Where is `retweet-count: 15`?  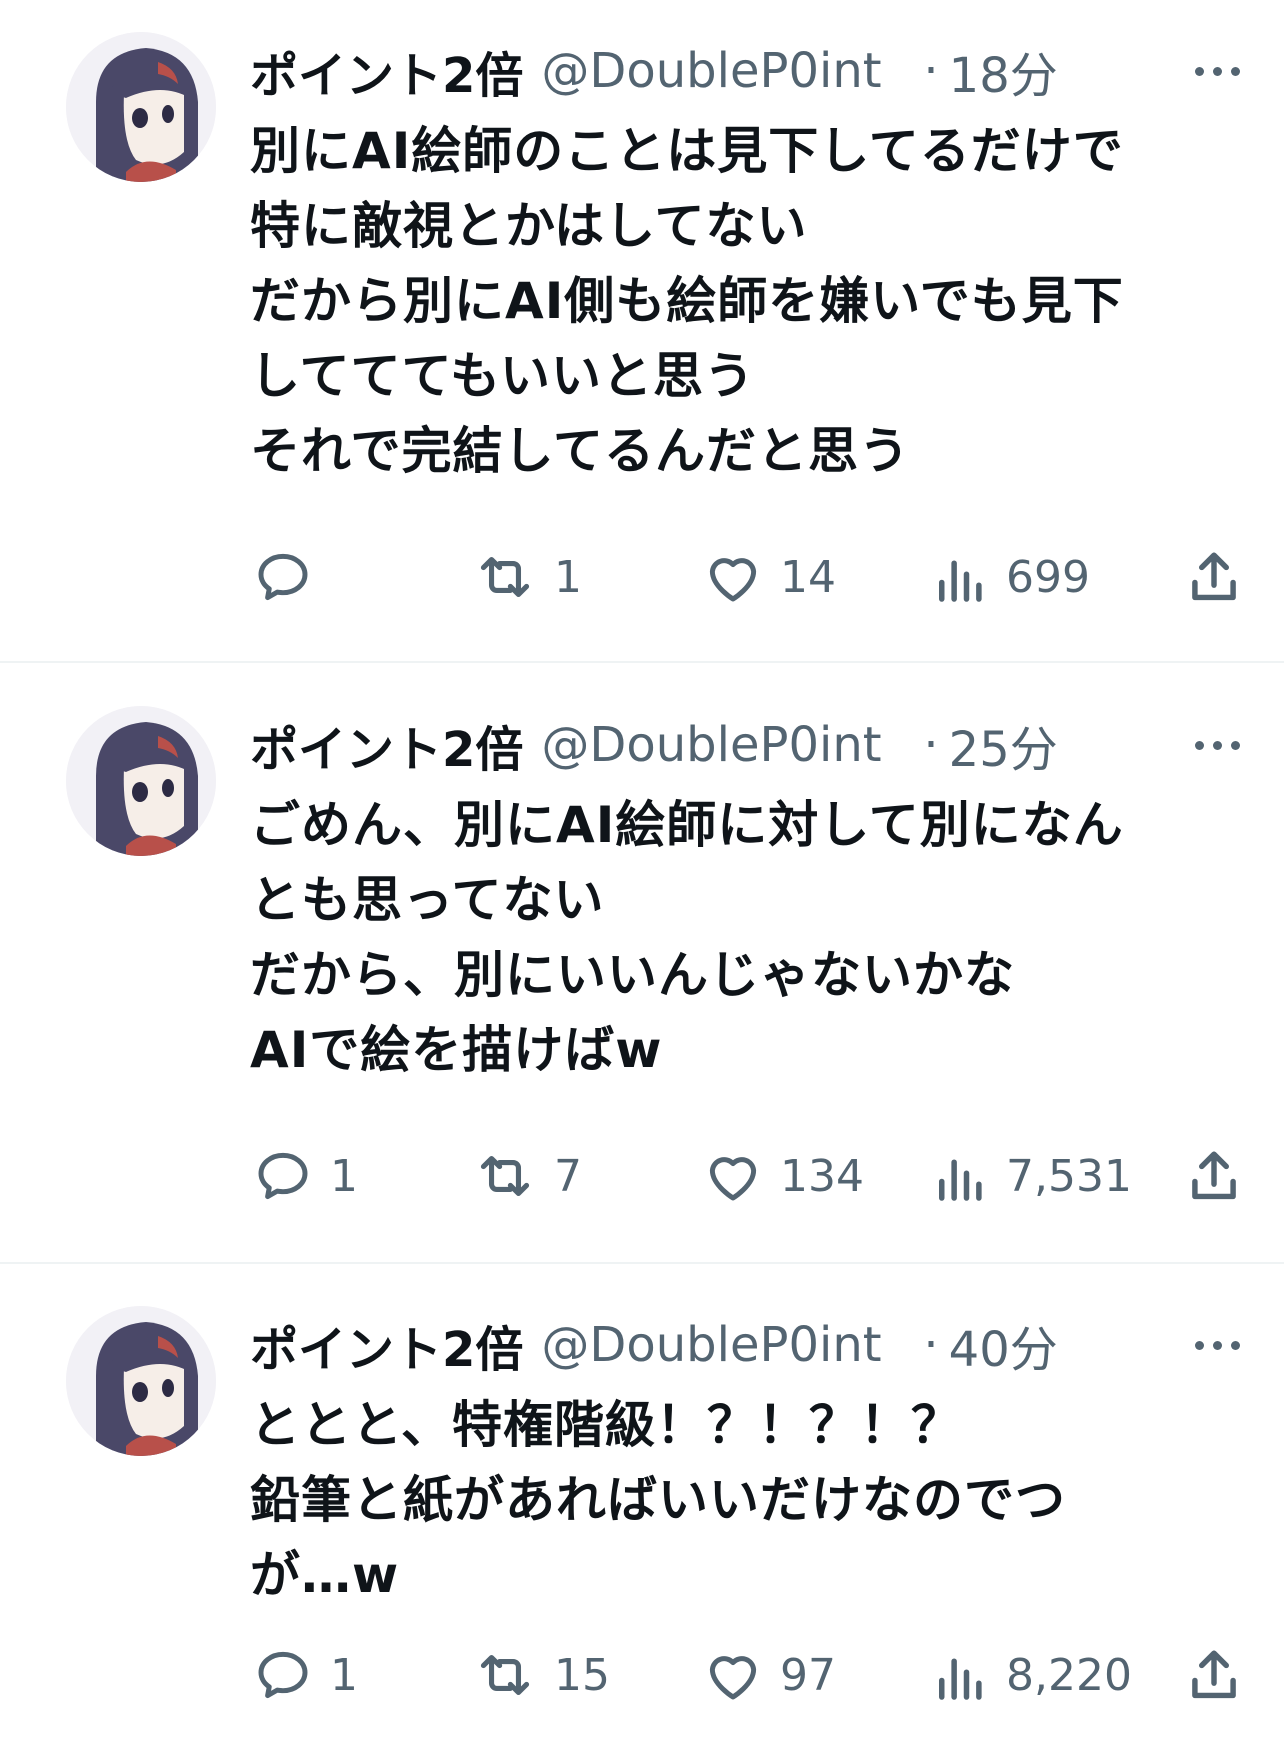 retweet-count: 15 is located at coordinates (582, 1675).